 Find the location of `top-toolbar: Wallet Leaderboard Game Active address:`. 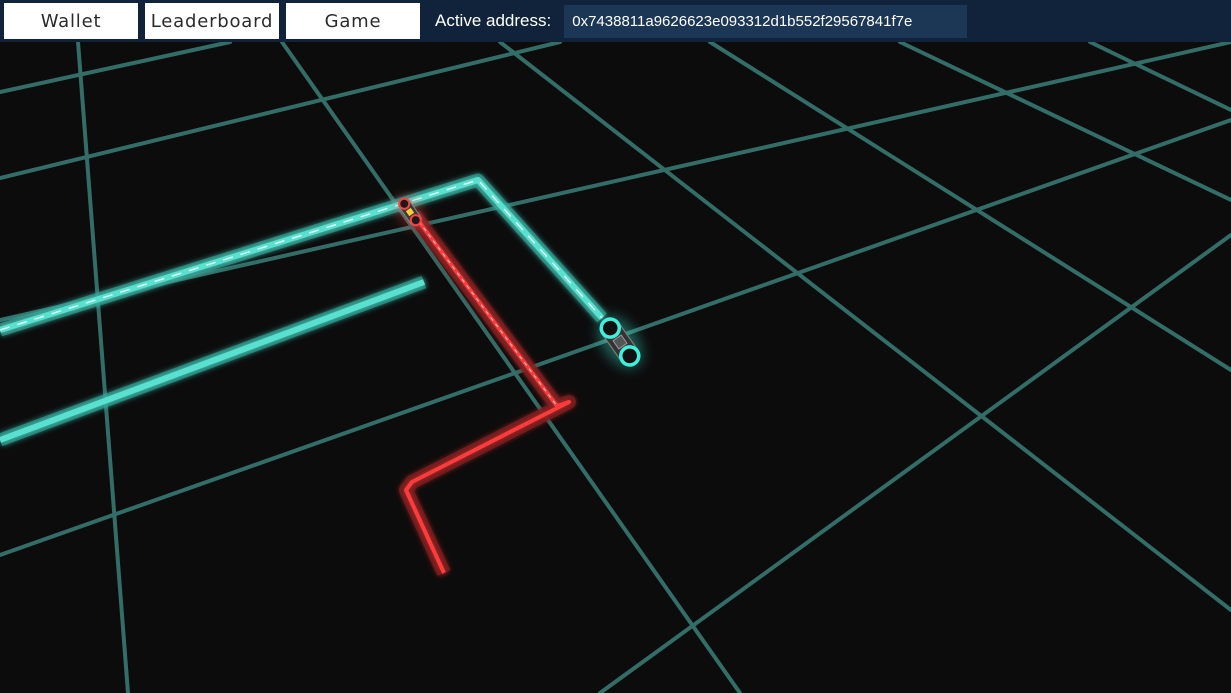

top-toolbar: Wallet Leaderboard Game Active address: is located at coordinates (615, 21).